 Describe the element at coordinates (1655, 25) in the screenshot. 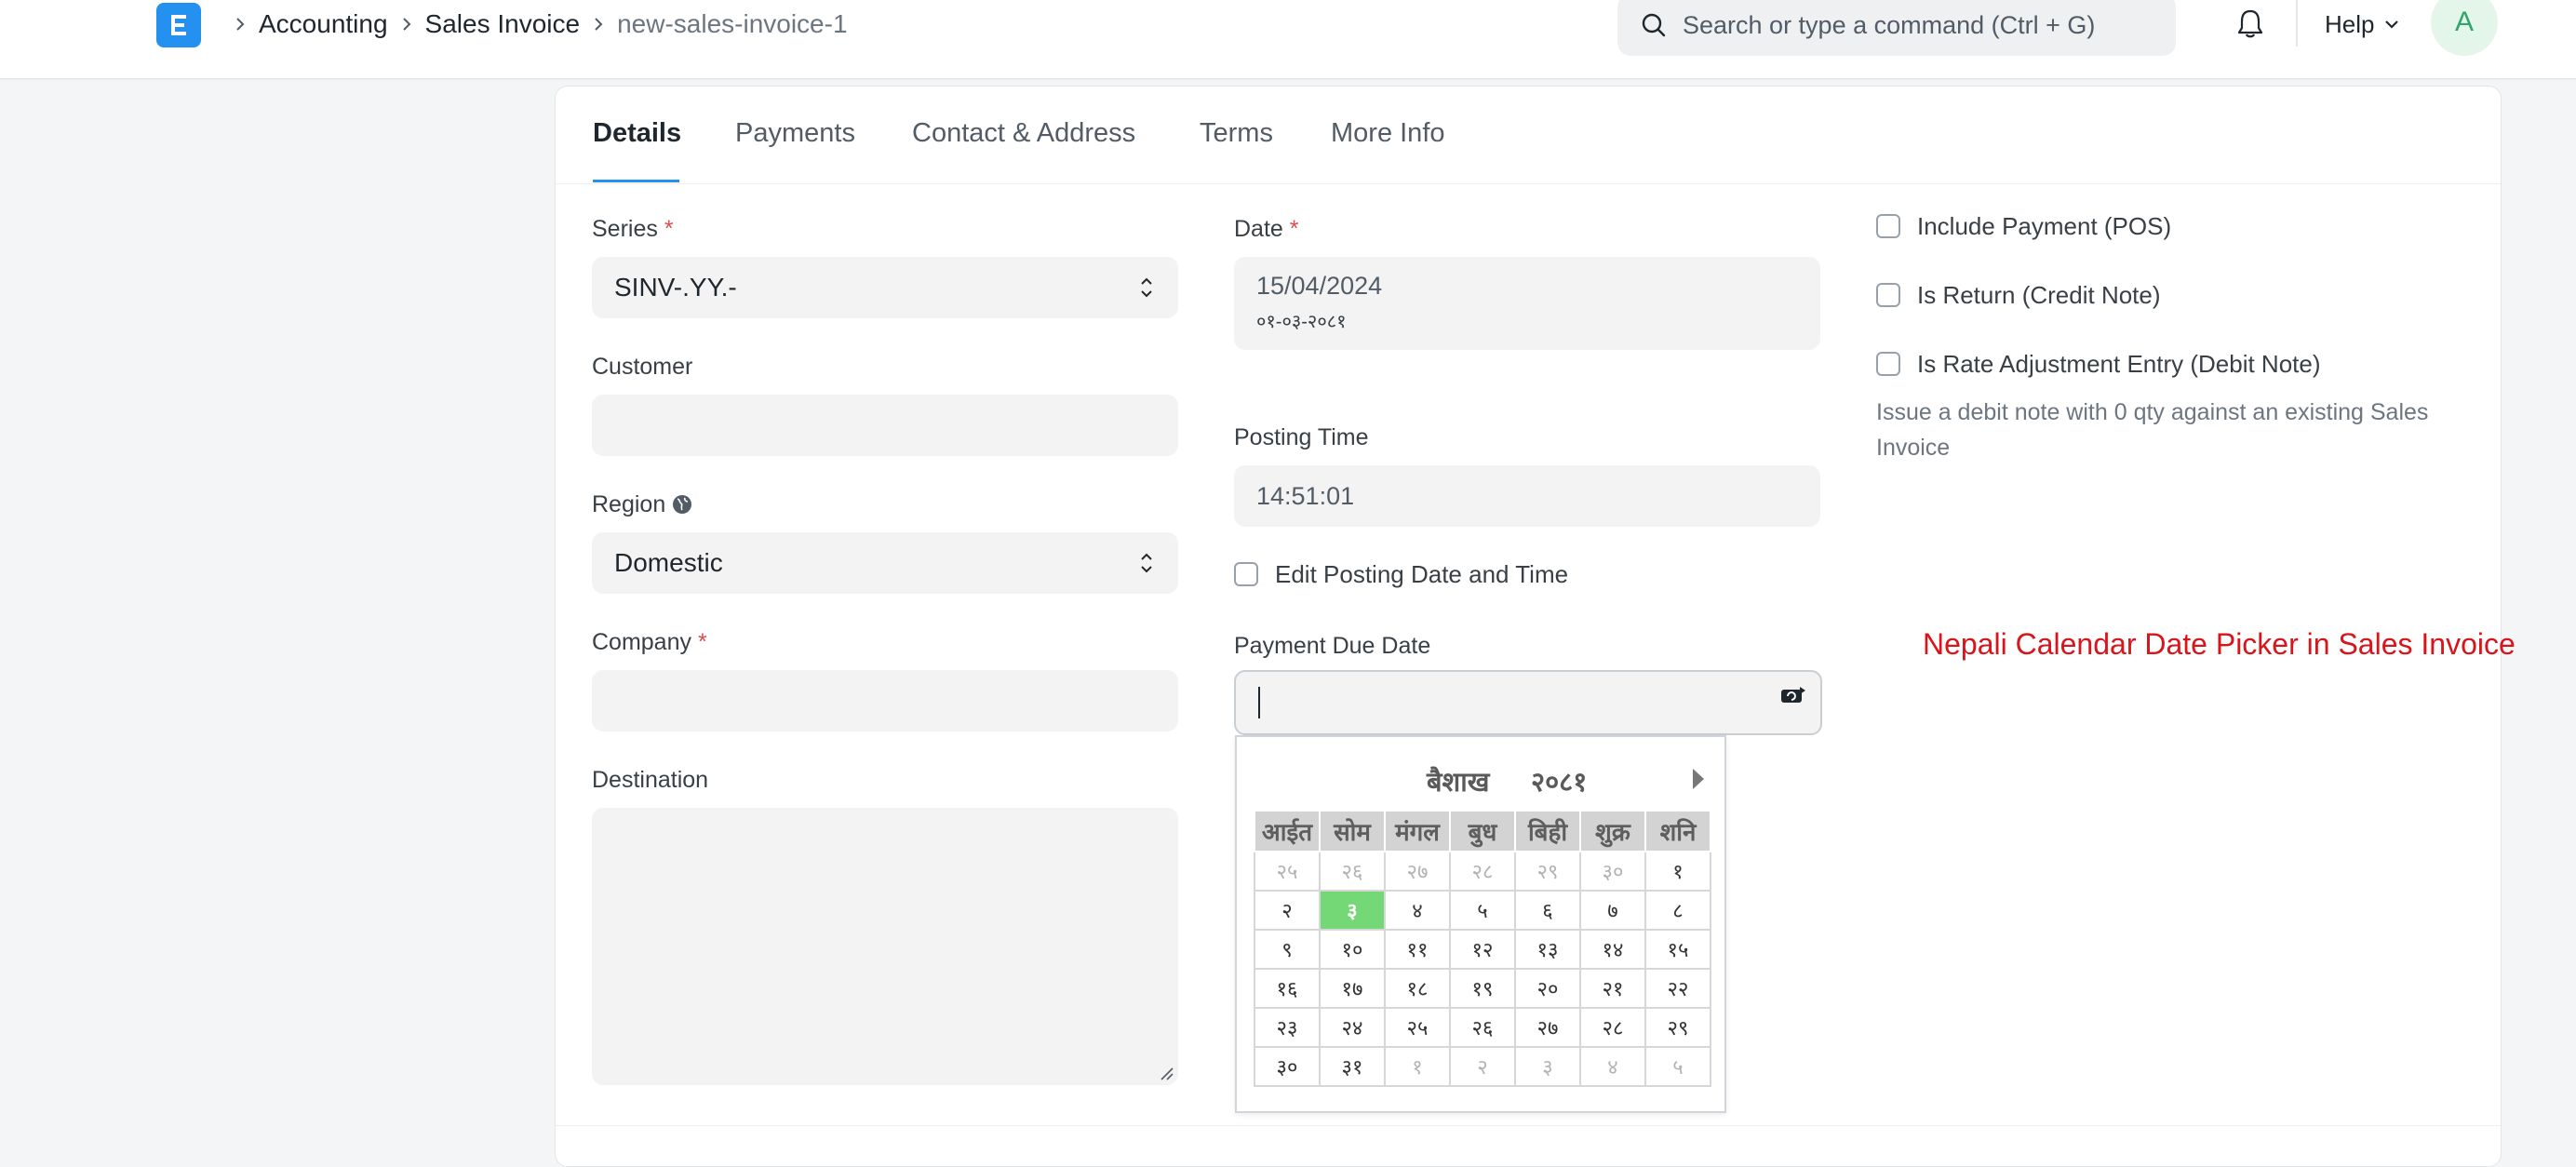

I see `search-icon` at that location.